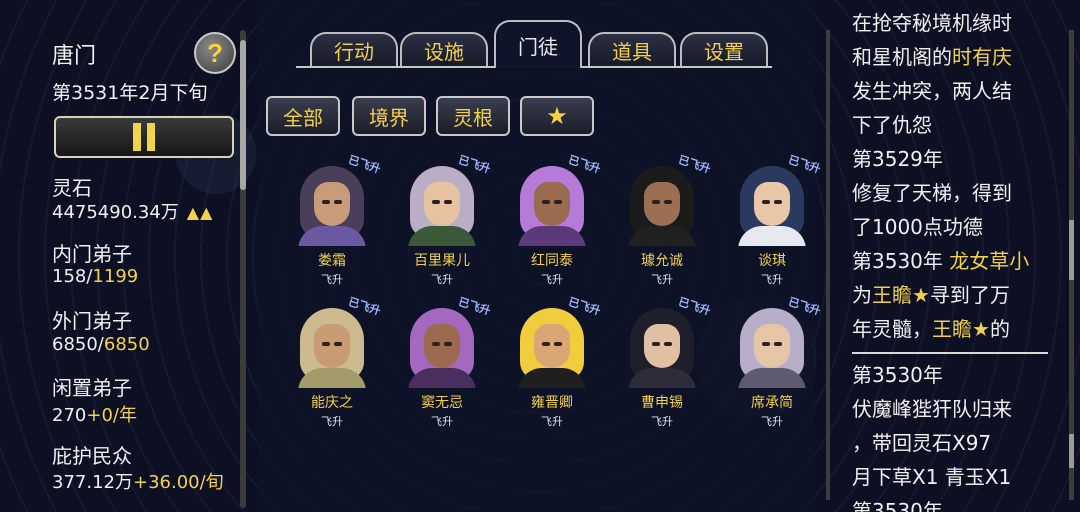  Describe the element at coordinates (303, 116) in the screenshot. I see `filter-all-button: 全部` at that location.